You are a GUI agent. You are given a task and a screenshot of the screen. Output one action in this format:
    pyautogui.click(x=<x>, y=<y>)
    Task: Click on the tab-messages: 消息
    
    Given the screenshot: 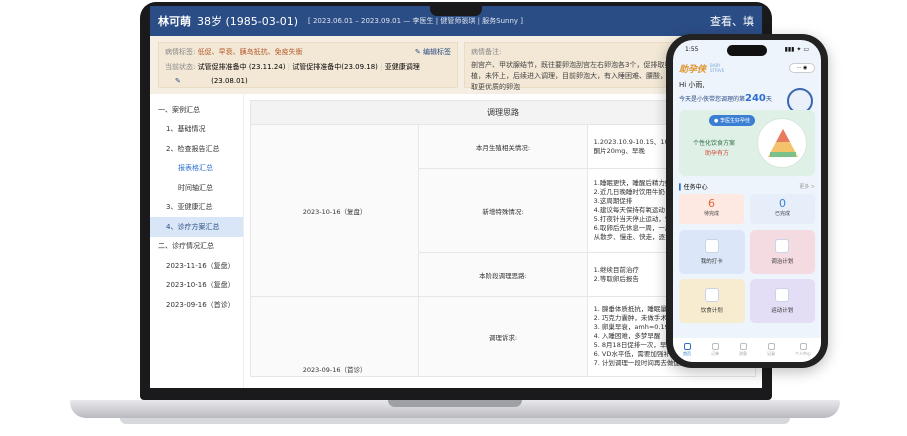 What is the action you would take?
    pyautogui.click(x=743, y=350)
    